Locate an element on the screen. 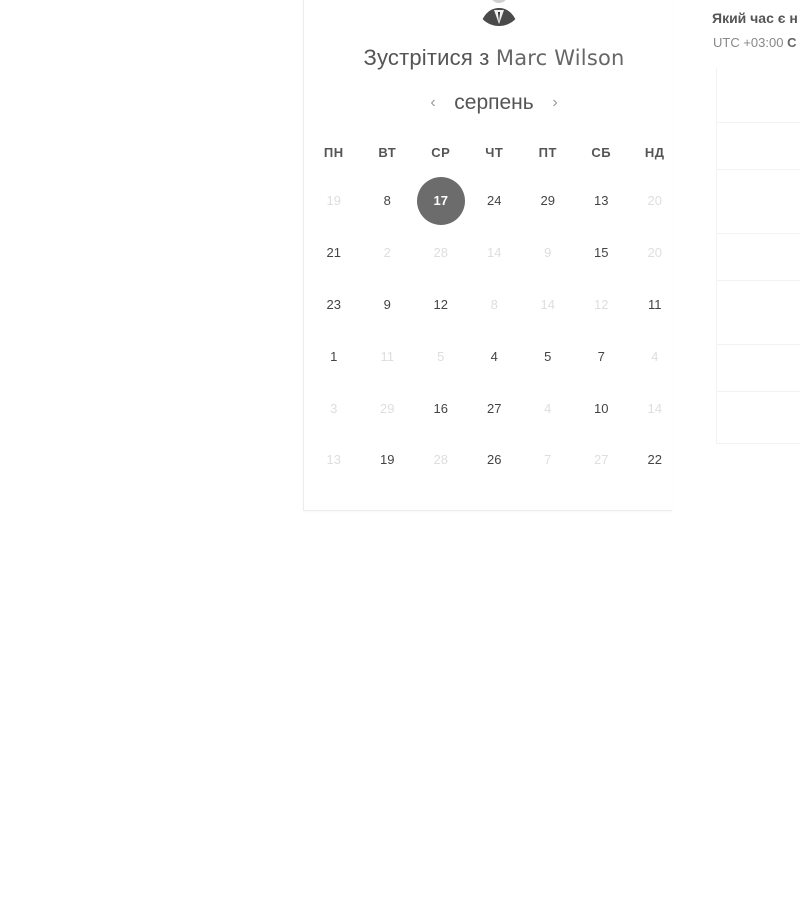 This screenshot has height=900, width=800. day-number: 19 is located at coordinates (333, 201).